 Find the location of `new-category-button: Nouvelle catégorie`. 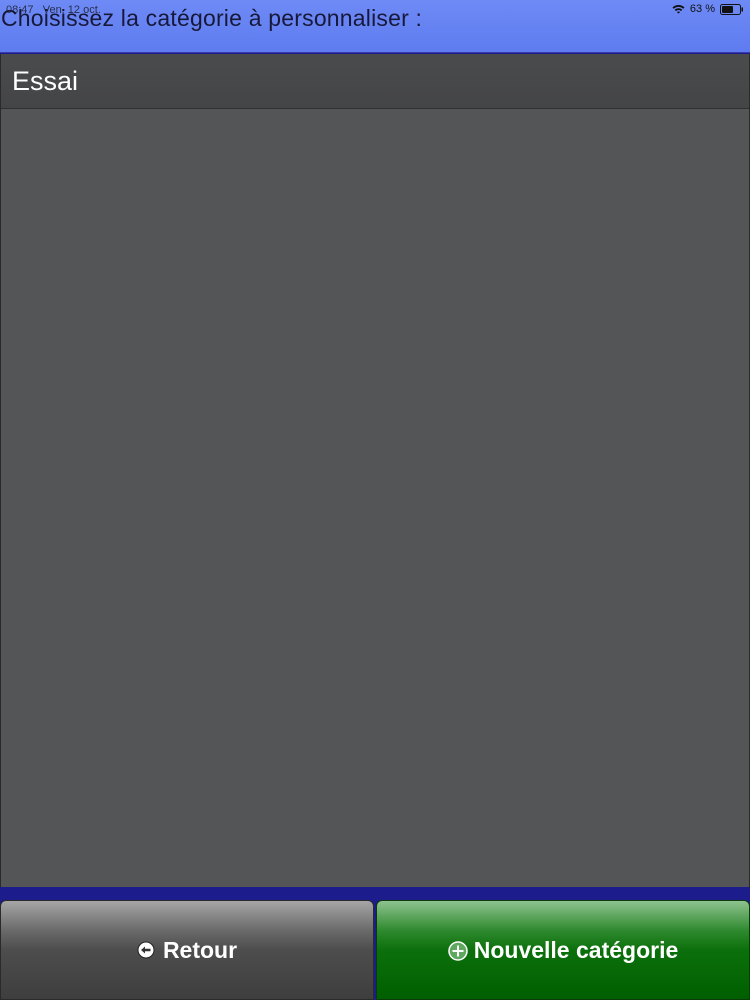

new-category-button: Nouvelle catégorie is located at coordinates (563, 950).